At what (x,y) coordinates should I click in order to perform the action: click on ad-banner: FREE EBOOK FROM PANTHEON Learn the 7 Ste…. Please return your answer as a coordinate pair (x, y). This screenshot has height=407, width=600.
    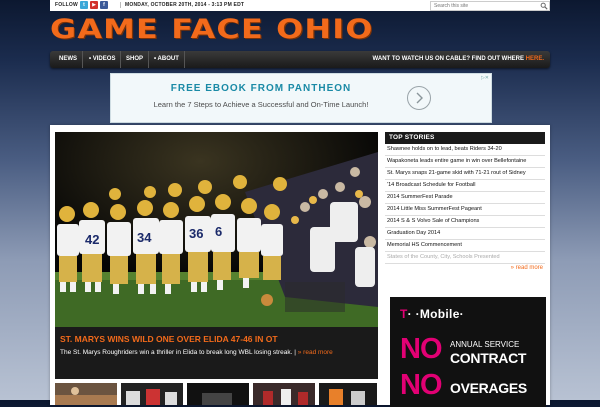
    Looking at the image, I should click on (301, 98).